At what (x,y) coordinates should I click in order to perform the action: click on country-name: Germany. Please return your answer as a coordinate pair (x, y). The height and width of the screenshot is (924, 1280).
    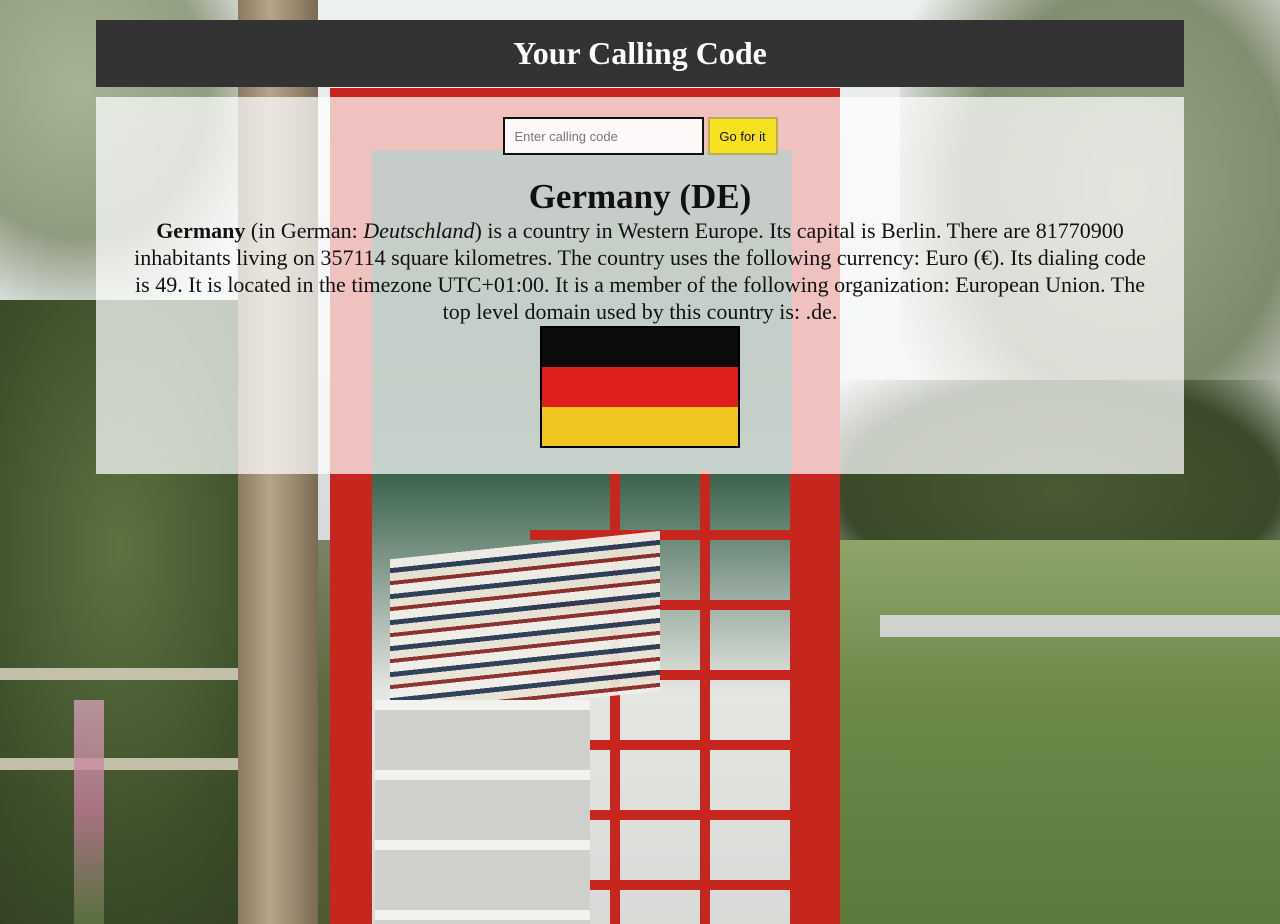
    Looking at the image, I should click on (201, 230).